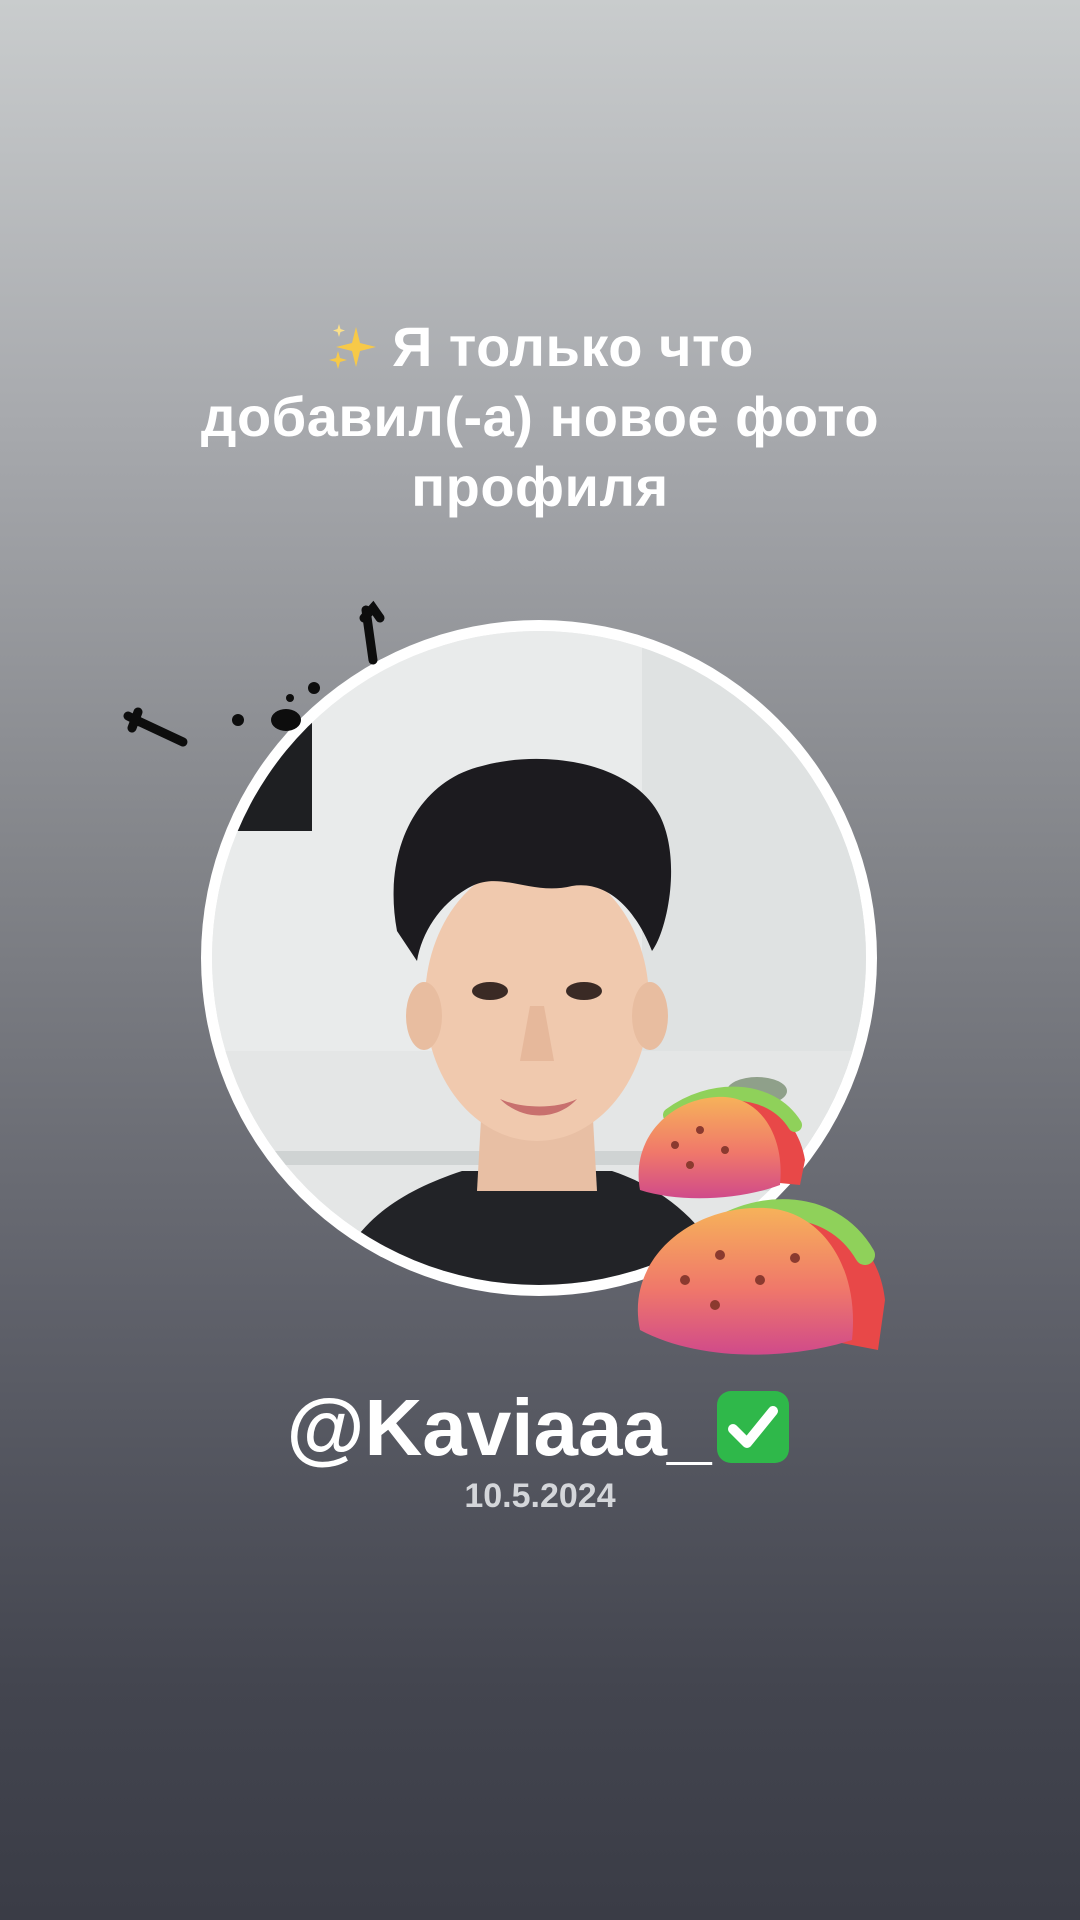 The height and width of the screenshot is (1920, 1080). What do you see at coordinates (353, 347) in the screenshot?
I see `sparkles-icon` at bounding box center [353, 347].